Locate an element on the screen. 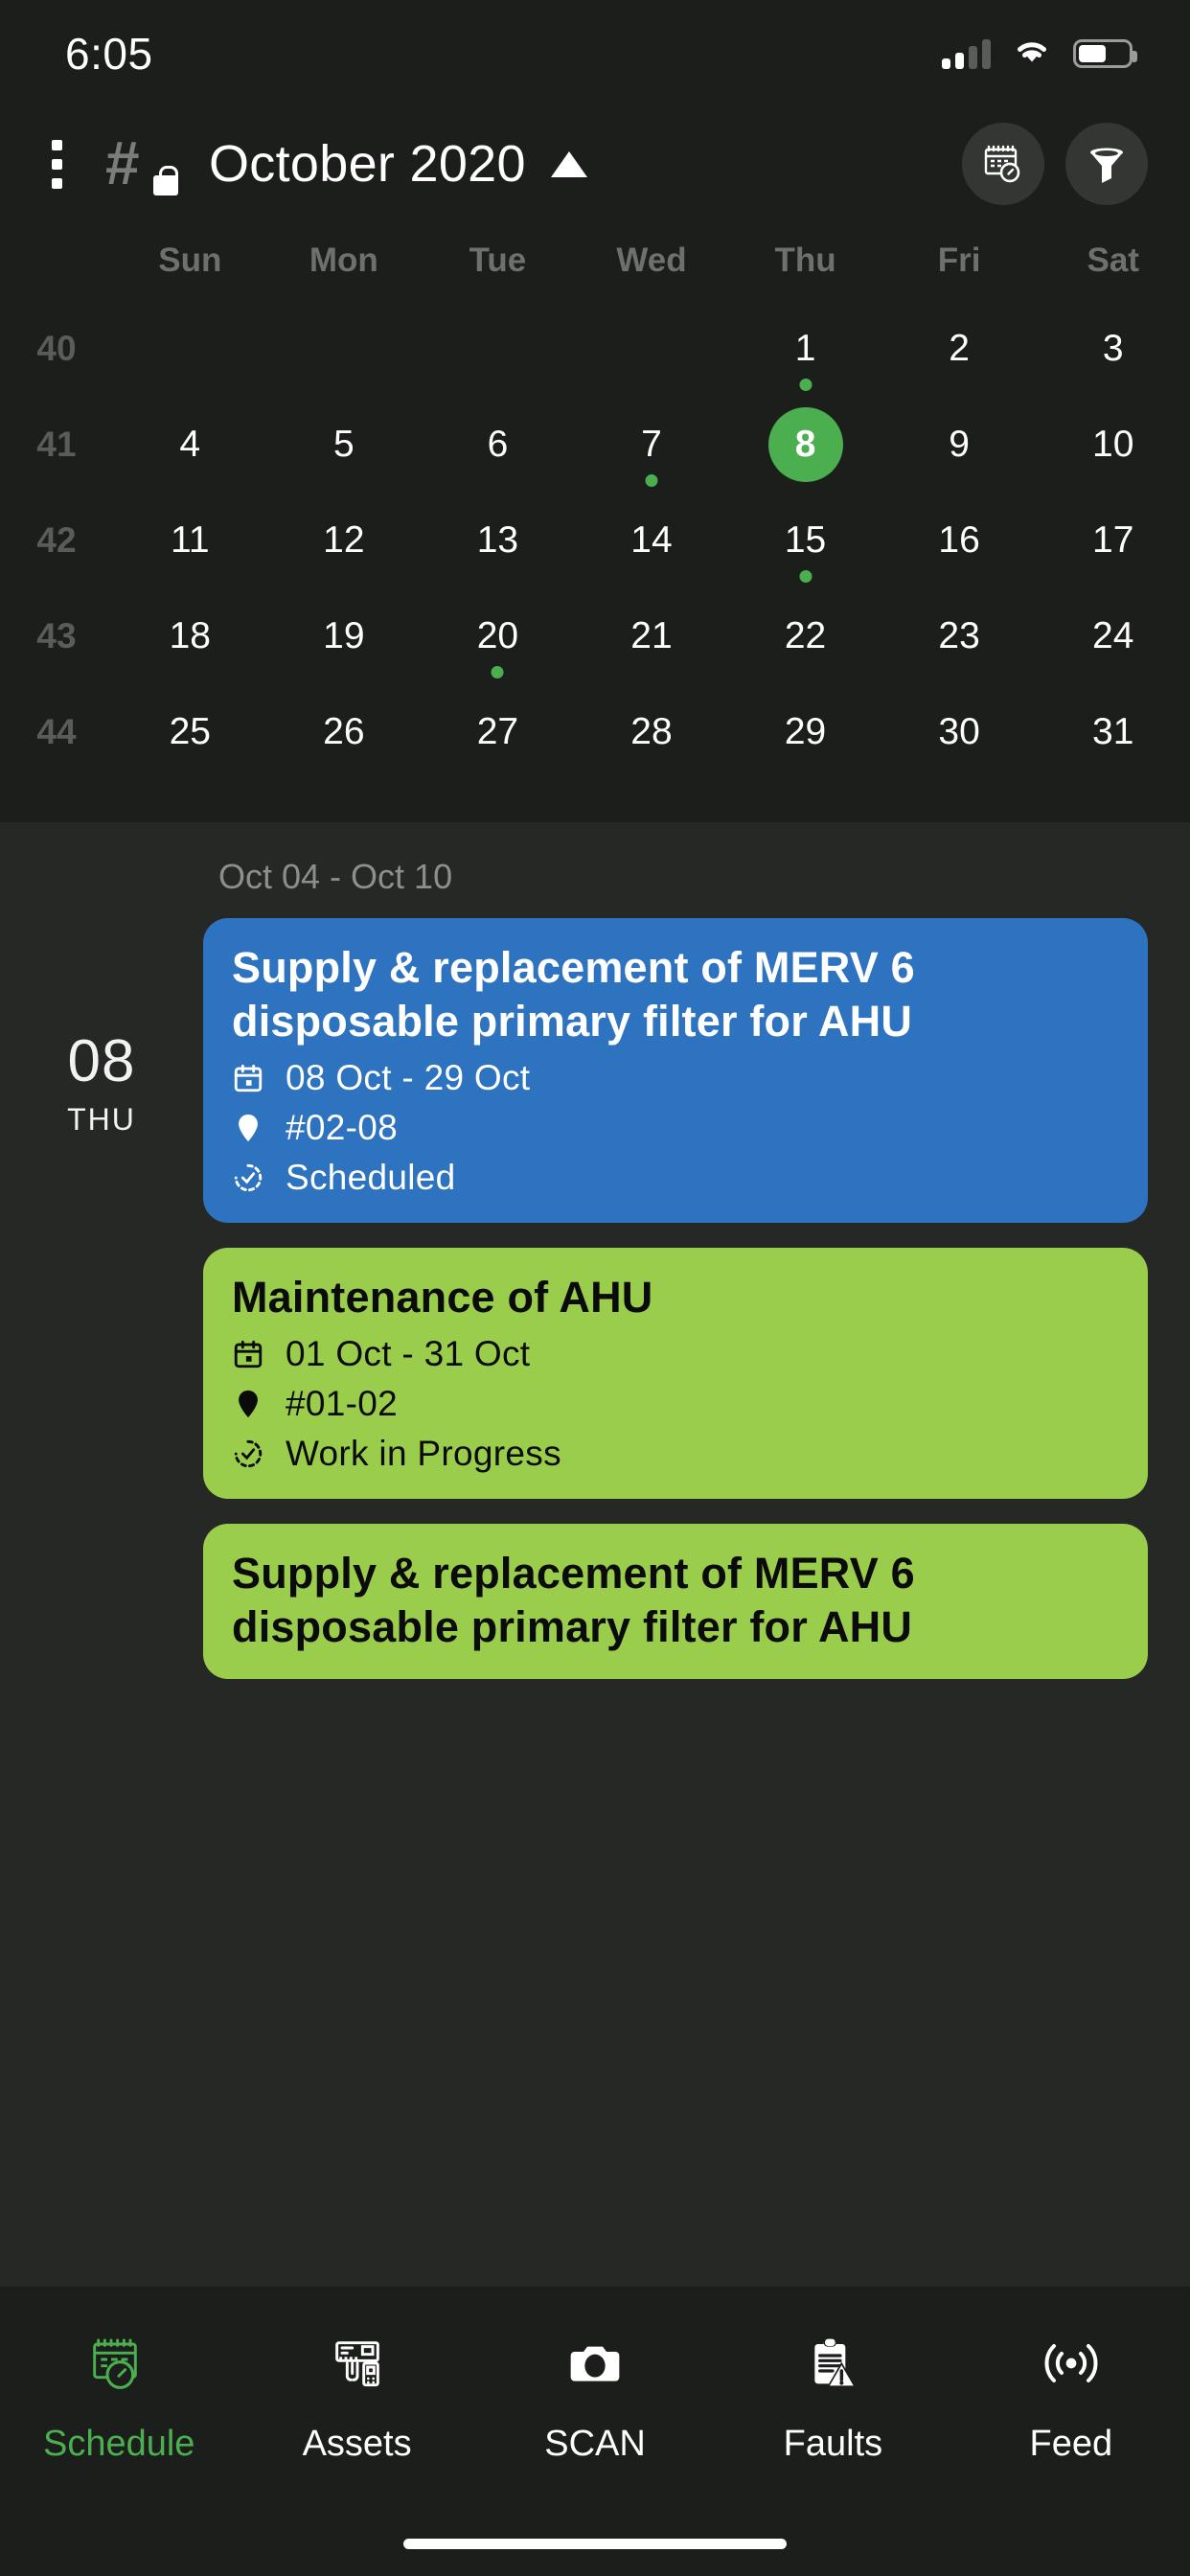 This screenshot has width=1190, height=2576. calendar-day-cell: 1 is located at coordinates (805, 349).